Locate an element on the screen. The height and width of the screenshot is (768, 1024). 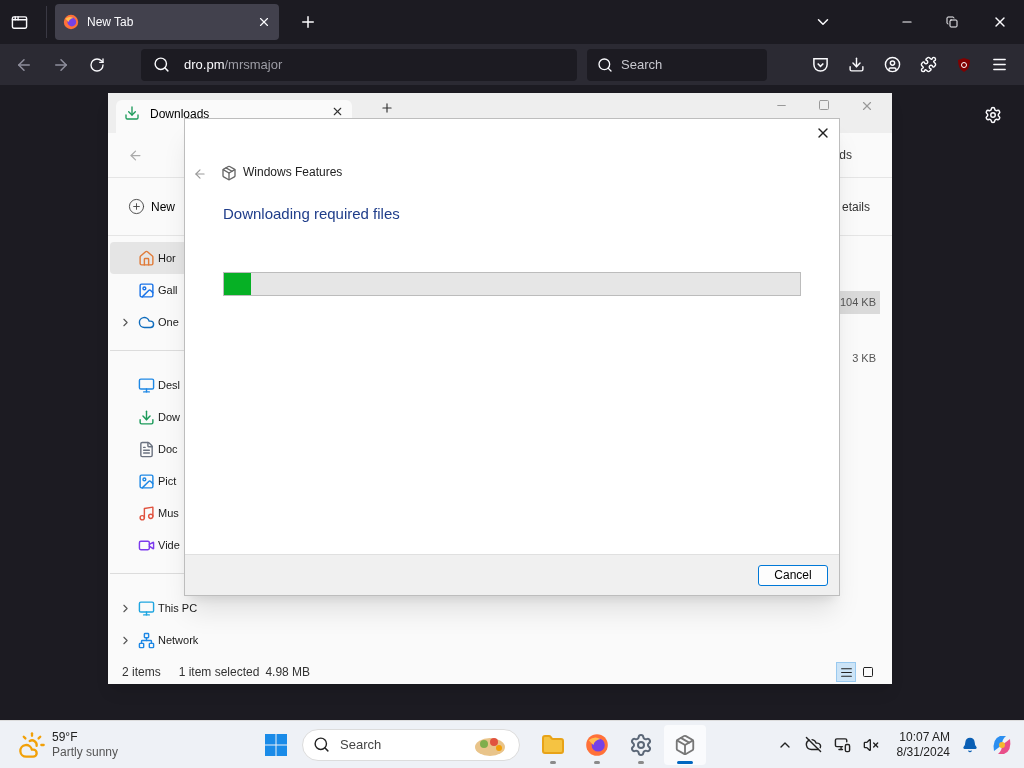
sidebar-item: Mus is located at coordinates (184, 513).